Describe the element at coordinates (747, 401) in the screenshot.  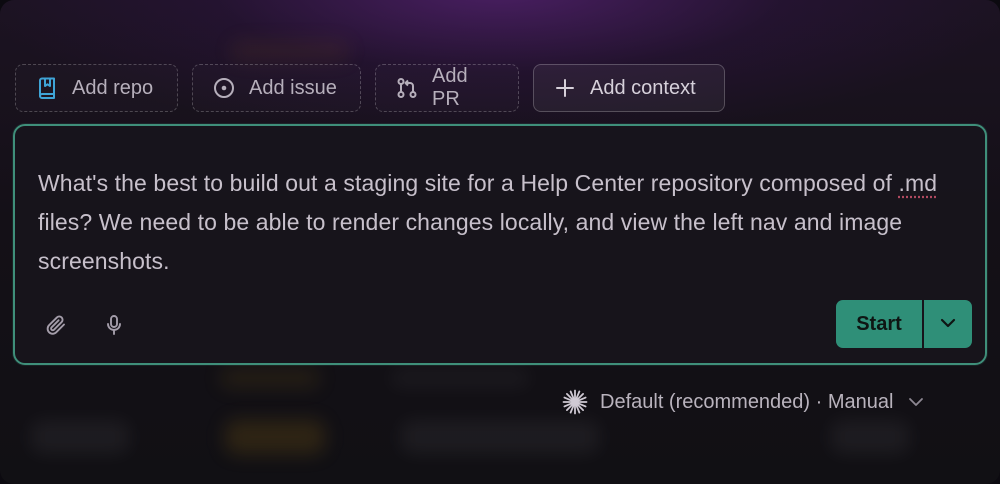
I see `model-selector-label: Default (recommended) · Manual` at that location.